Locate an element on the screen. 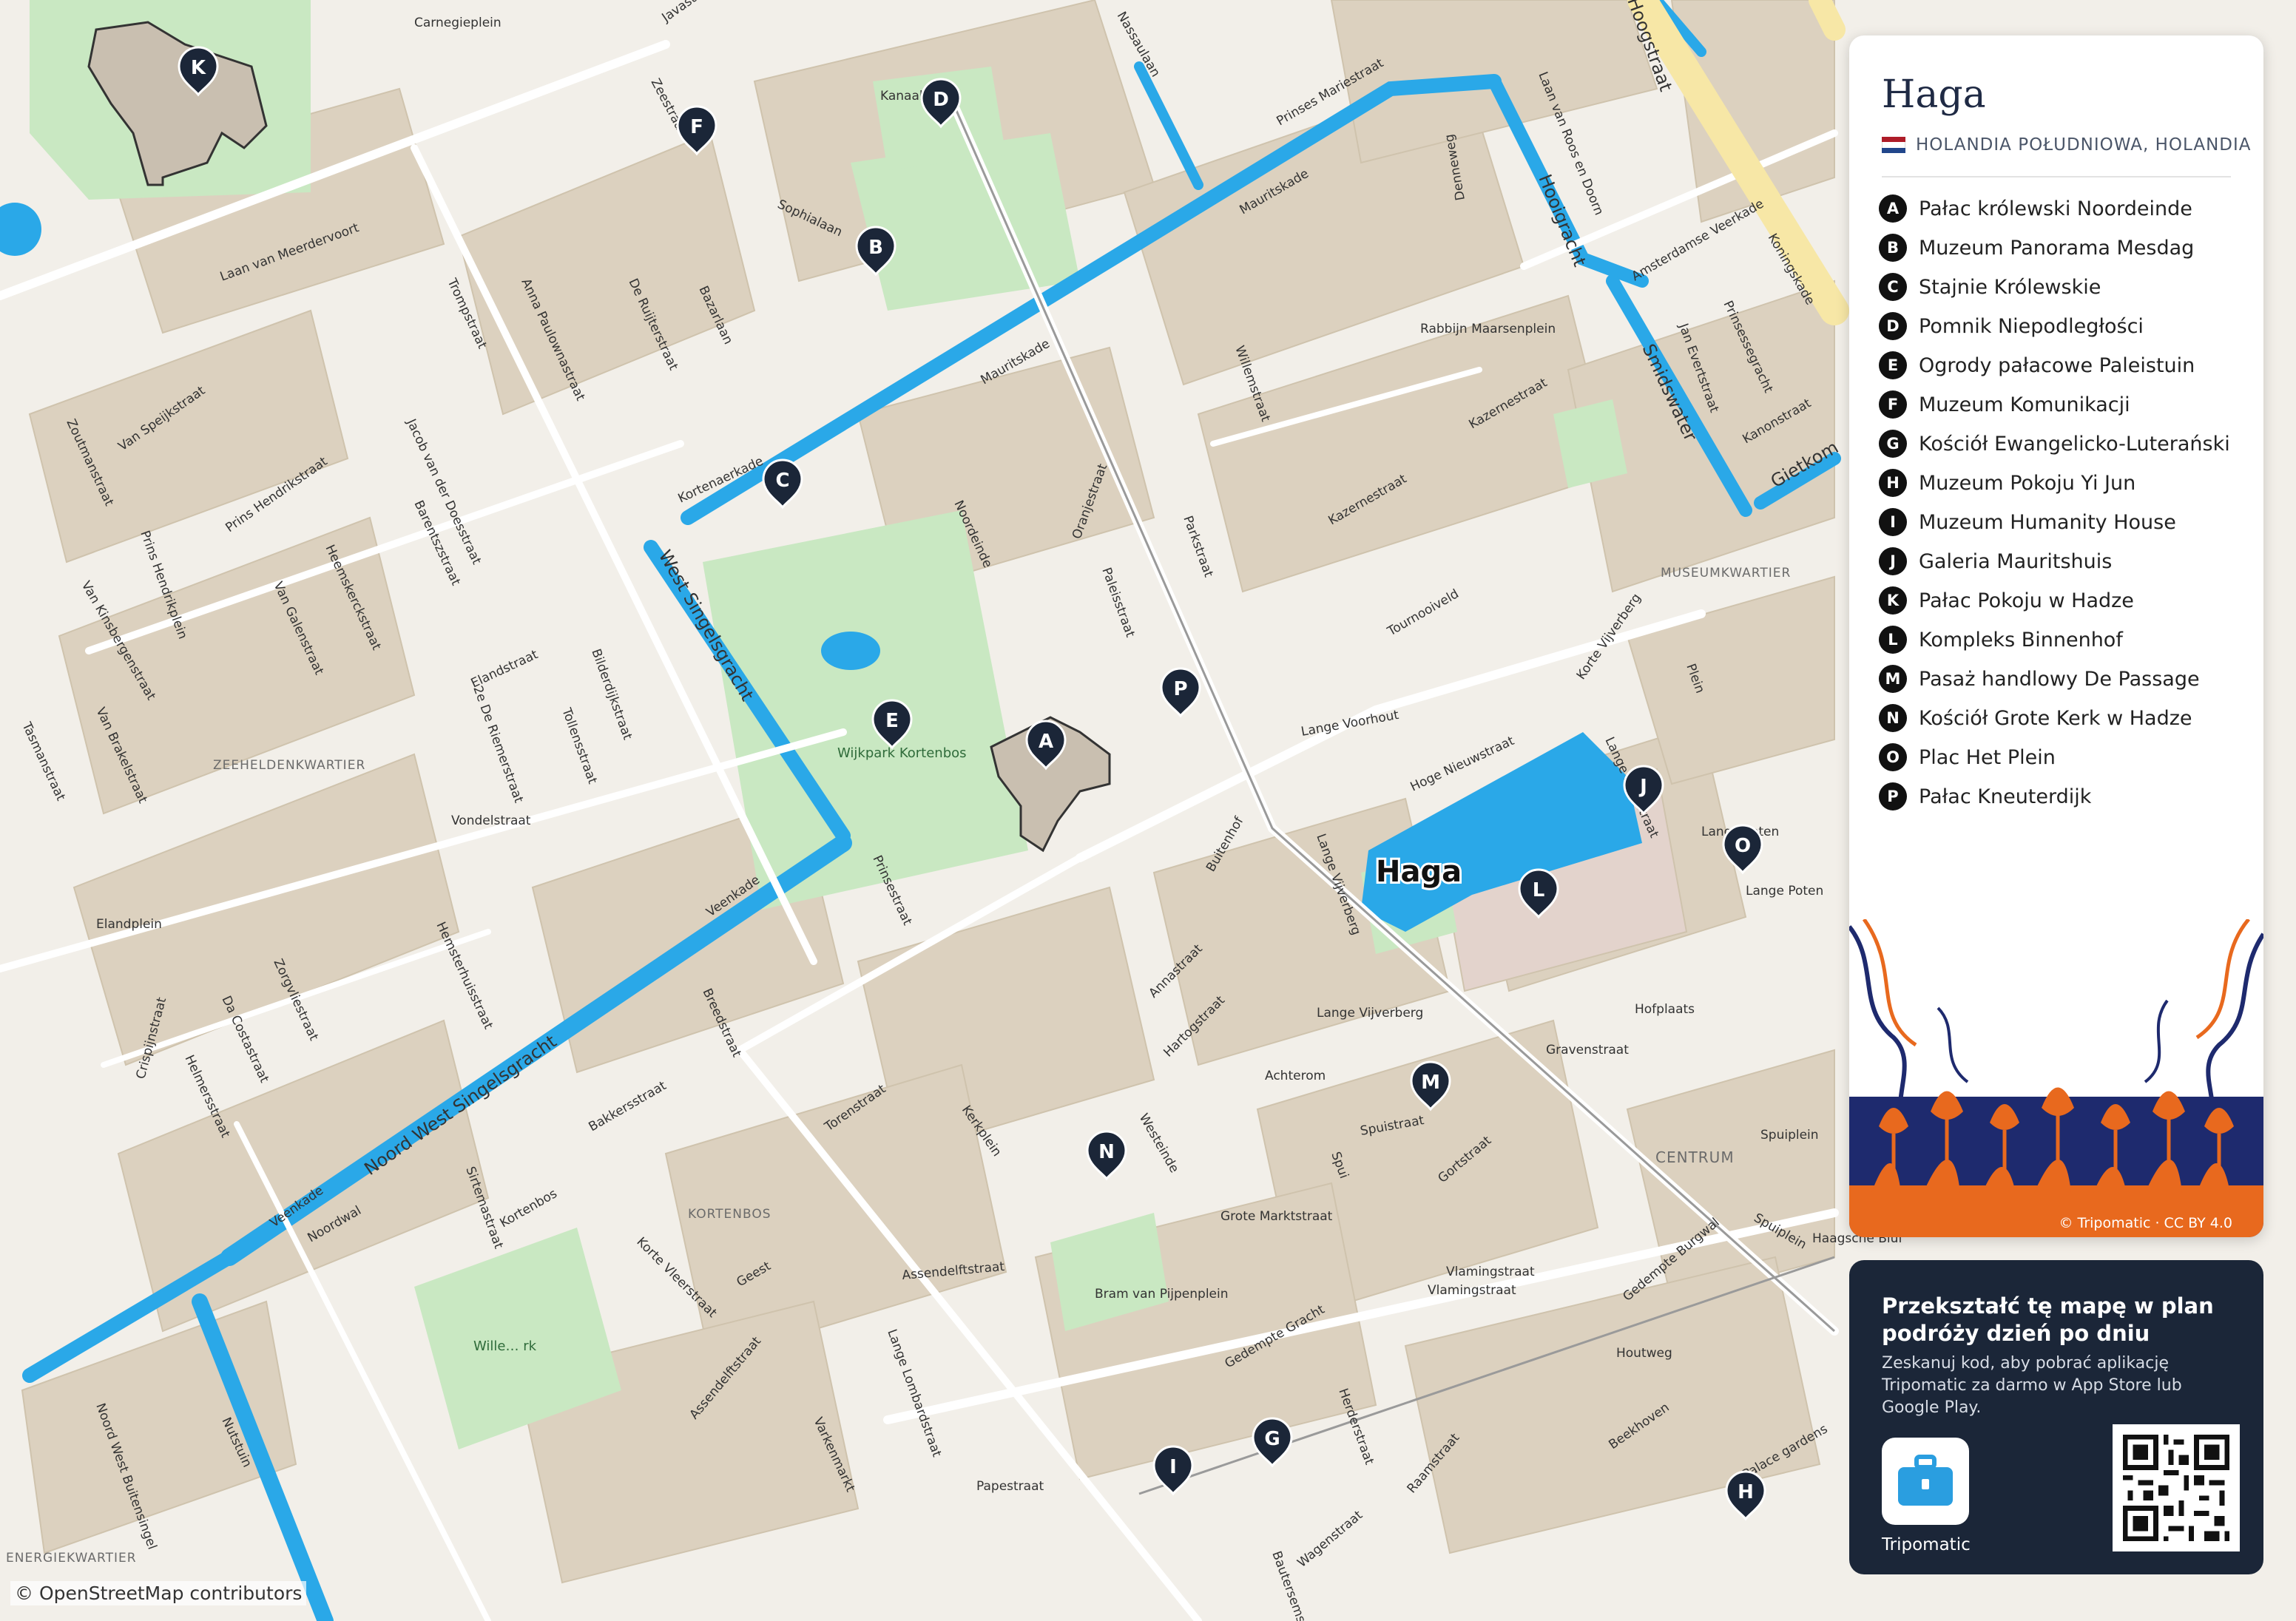  legend-label: Muzeum Komunikacji is located at coordinates (2025, 405).